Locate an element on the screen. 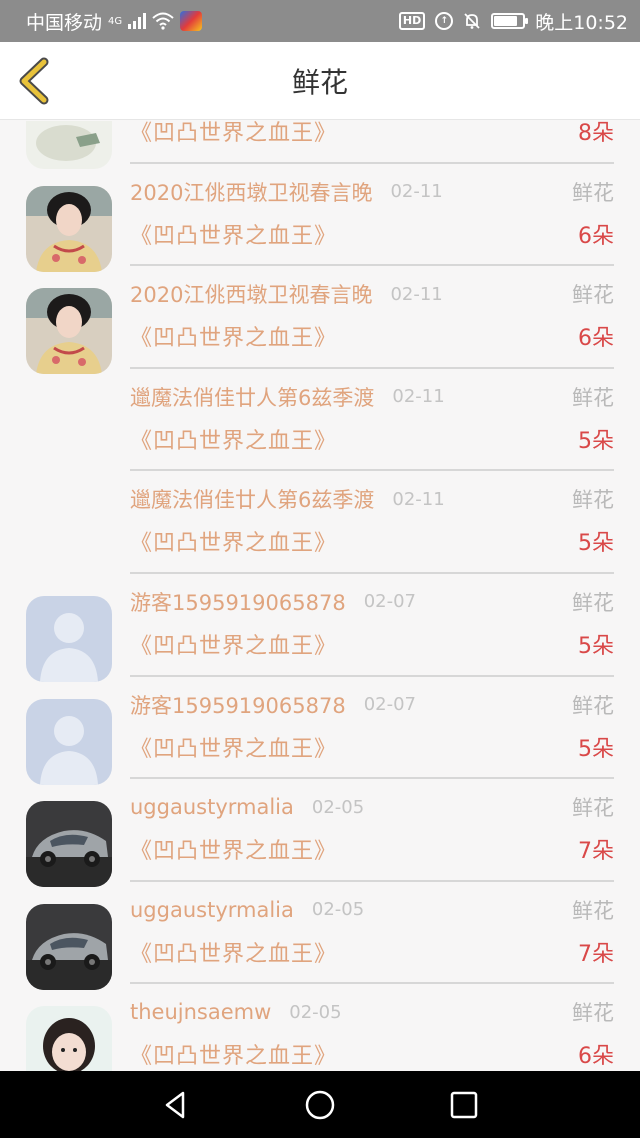  list-item-header: 邋魔法俏佳廿人第6兹季渡 02-11 鲜花 is located at coordinates (372, 397).